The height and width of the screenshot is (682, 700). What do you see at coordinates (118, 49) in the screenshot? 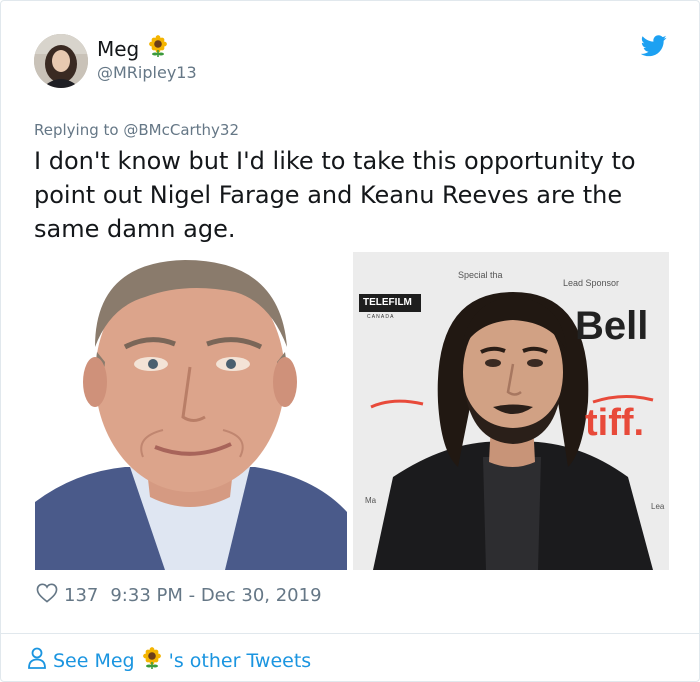
I see `author-name-text: Meg` at bounding box center [118, 49].